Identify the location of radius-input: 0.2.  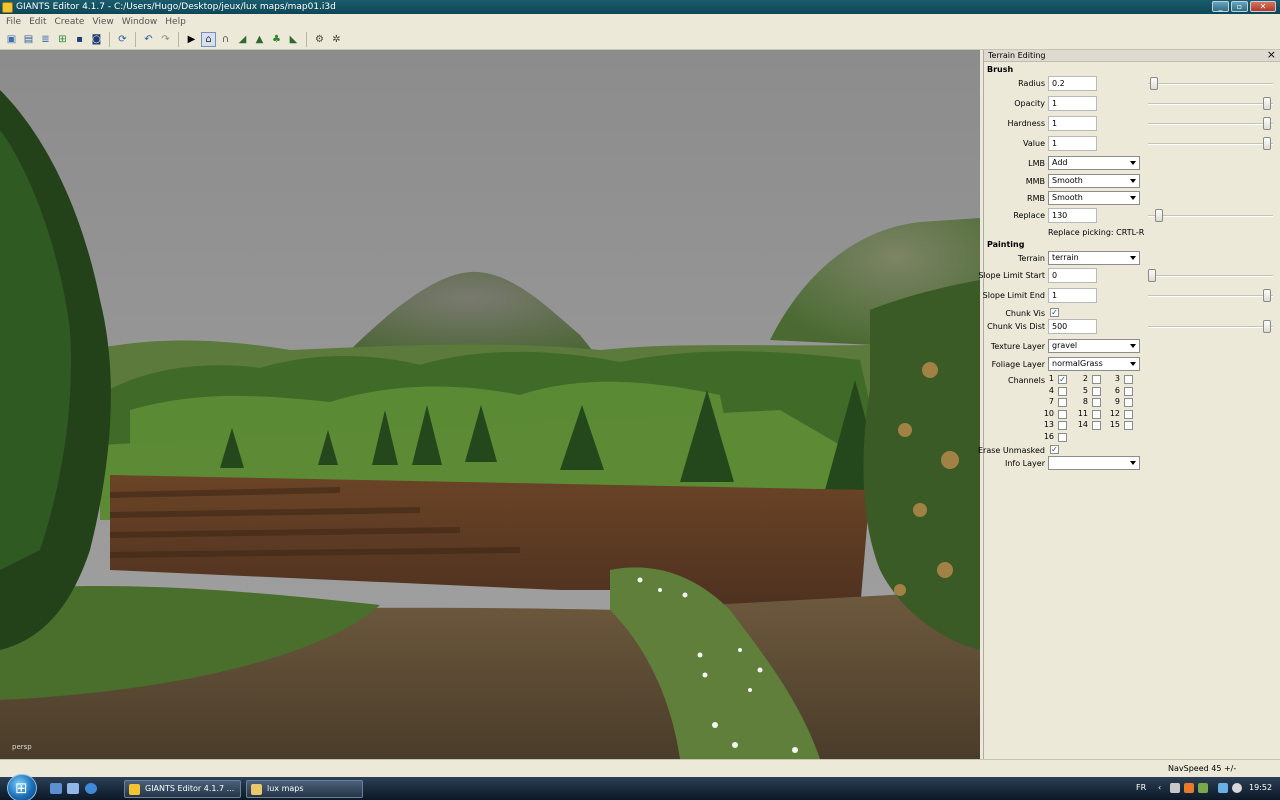
(1072, 83).